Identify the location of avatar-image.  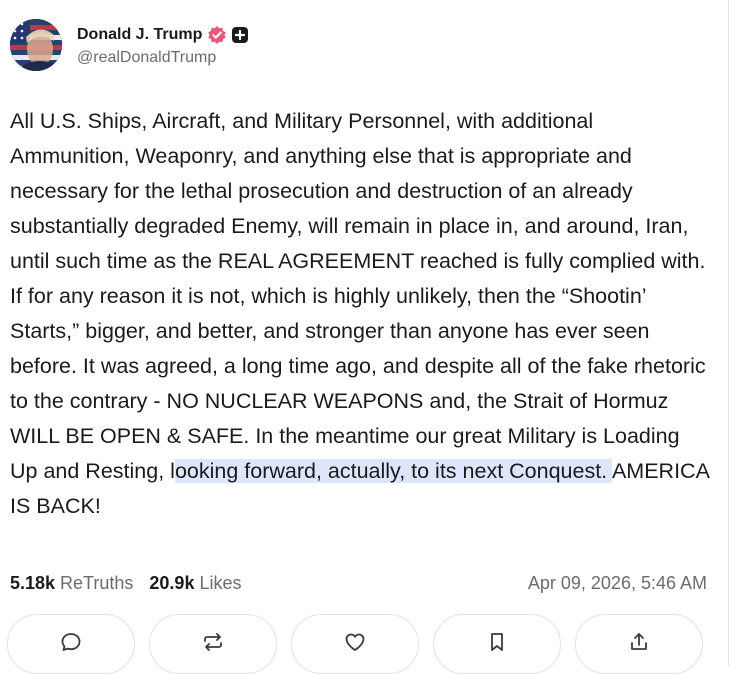
(36, 45).